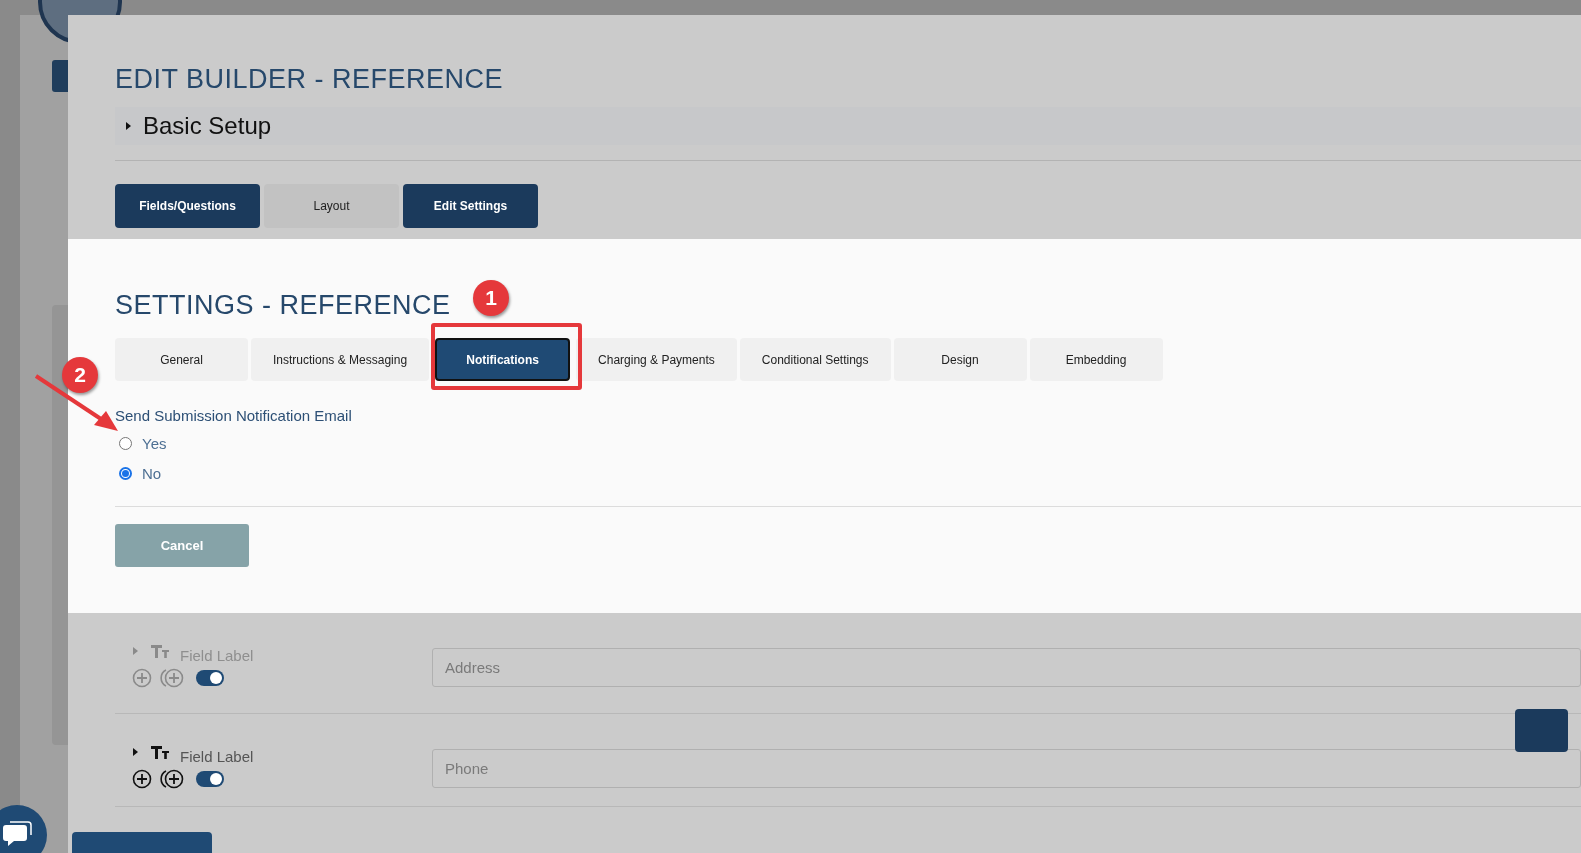 The width and height of the screenshot is (1581, 853). What do you see at coordinates (340, 359) in the screenshot?
I see `tab: Instructions & Messaging` at bounding box center [340, 359].